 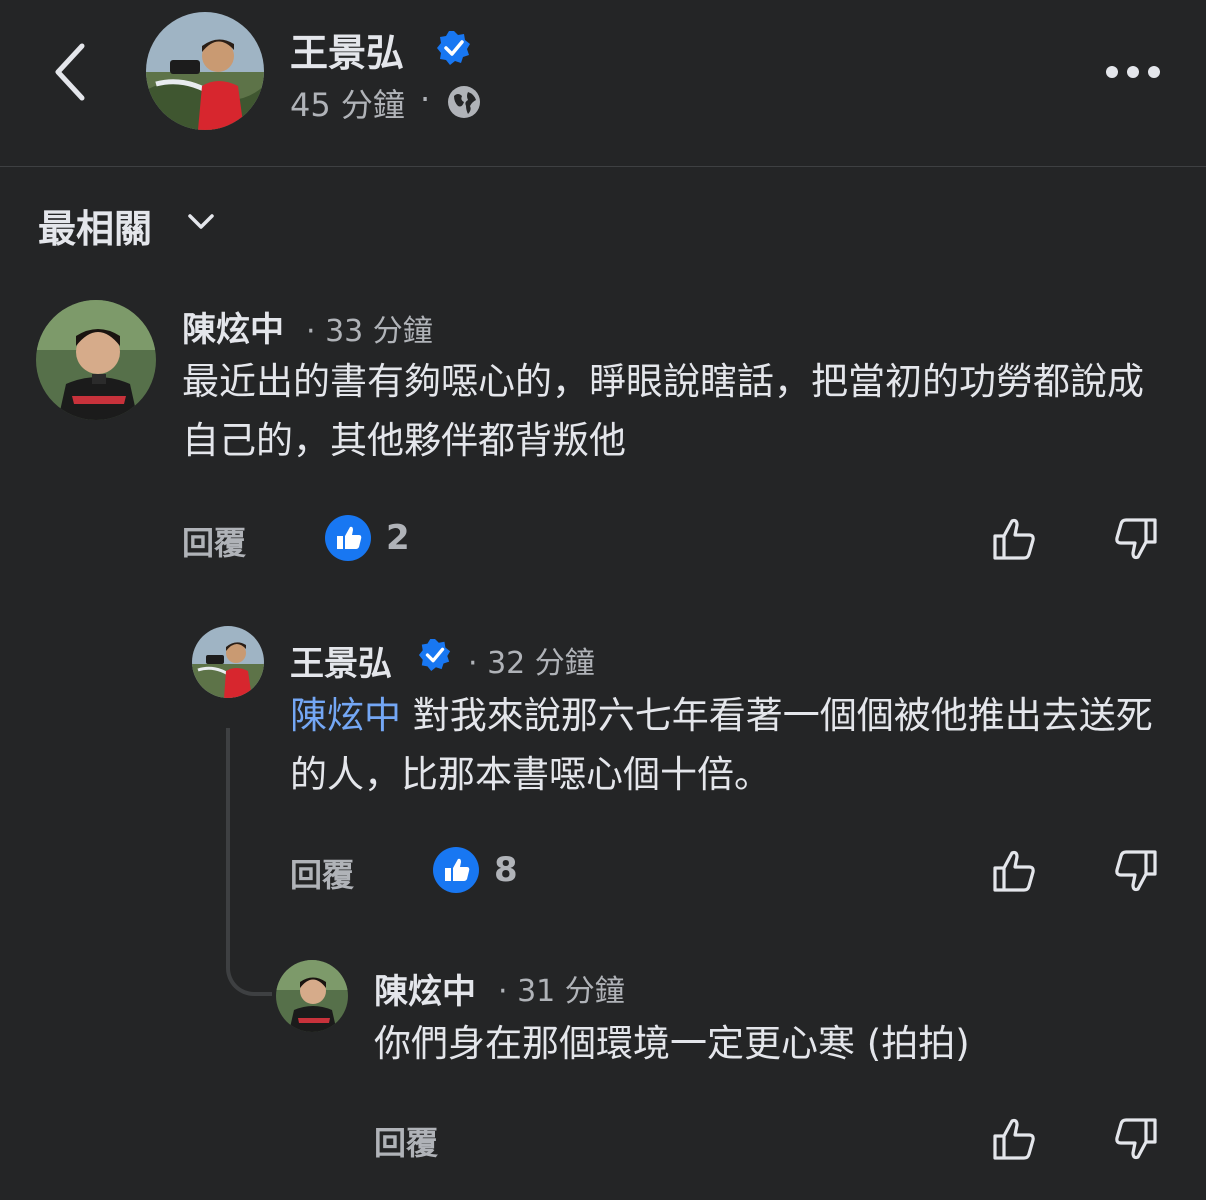 What do you see at coordinates (603, 166) in the screenshot?
I see `header-divider` at bounding box center [603, 166].